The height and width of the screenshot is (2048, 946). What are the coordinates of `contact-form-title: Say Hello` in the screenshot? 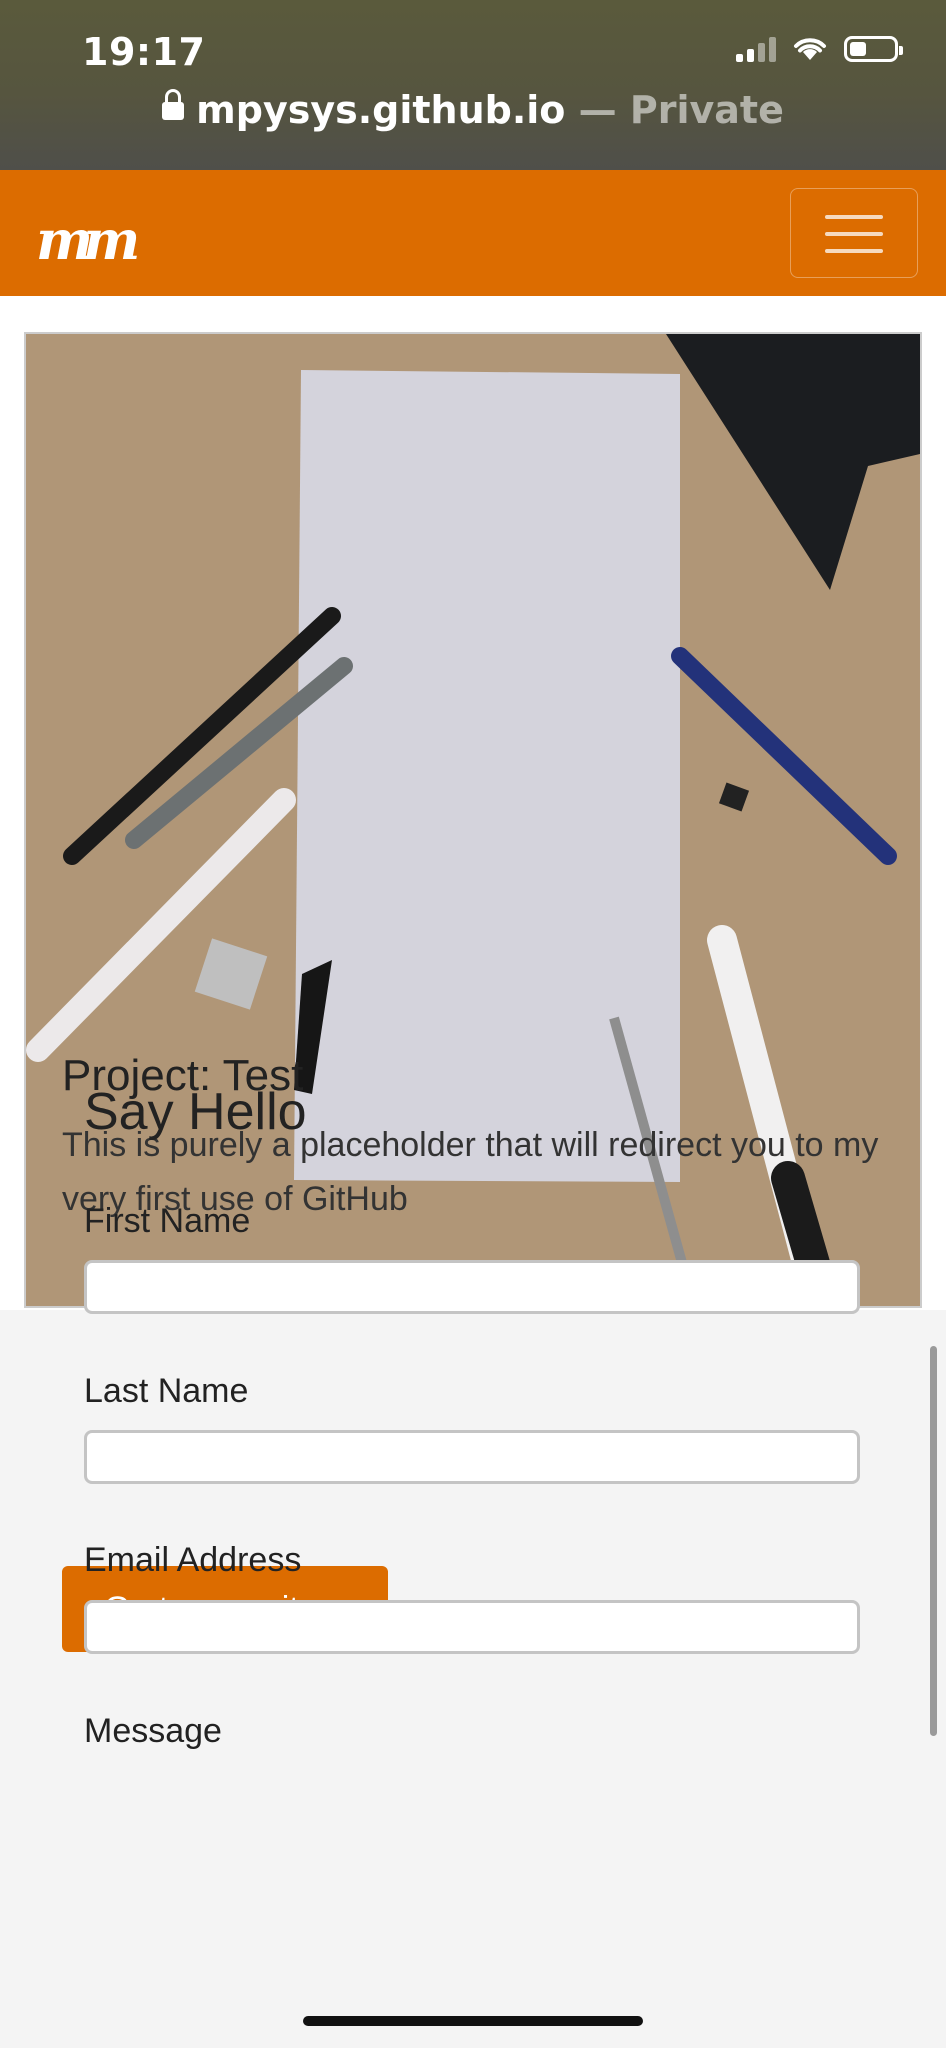 It's located at (195, 1112).